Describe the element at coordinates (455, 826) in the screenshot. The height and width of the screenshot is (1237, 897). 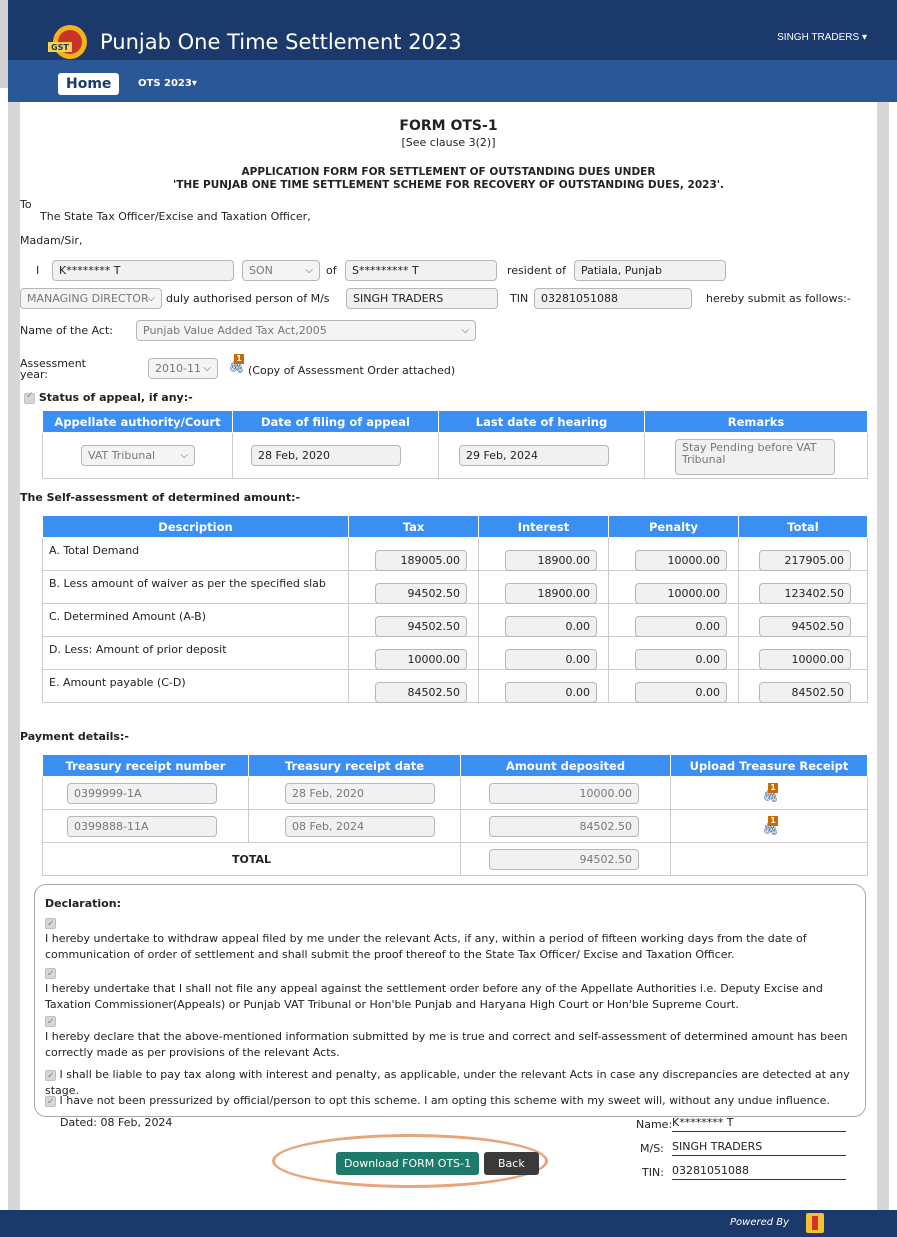
I see `table-row: 0399888-11A 08 Feb, 2024 84502.50 🖇 1` at that location.